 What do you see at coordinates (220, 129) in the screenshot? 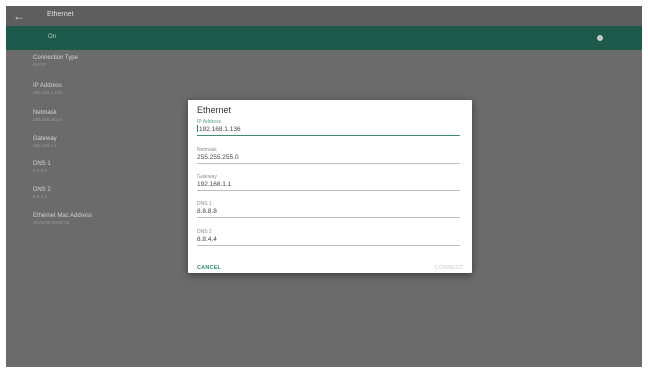
I see `field-value: 192.168.1.136` at bounding box center [220, 129].